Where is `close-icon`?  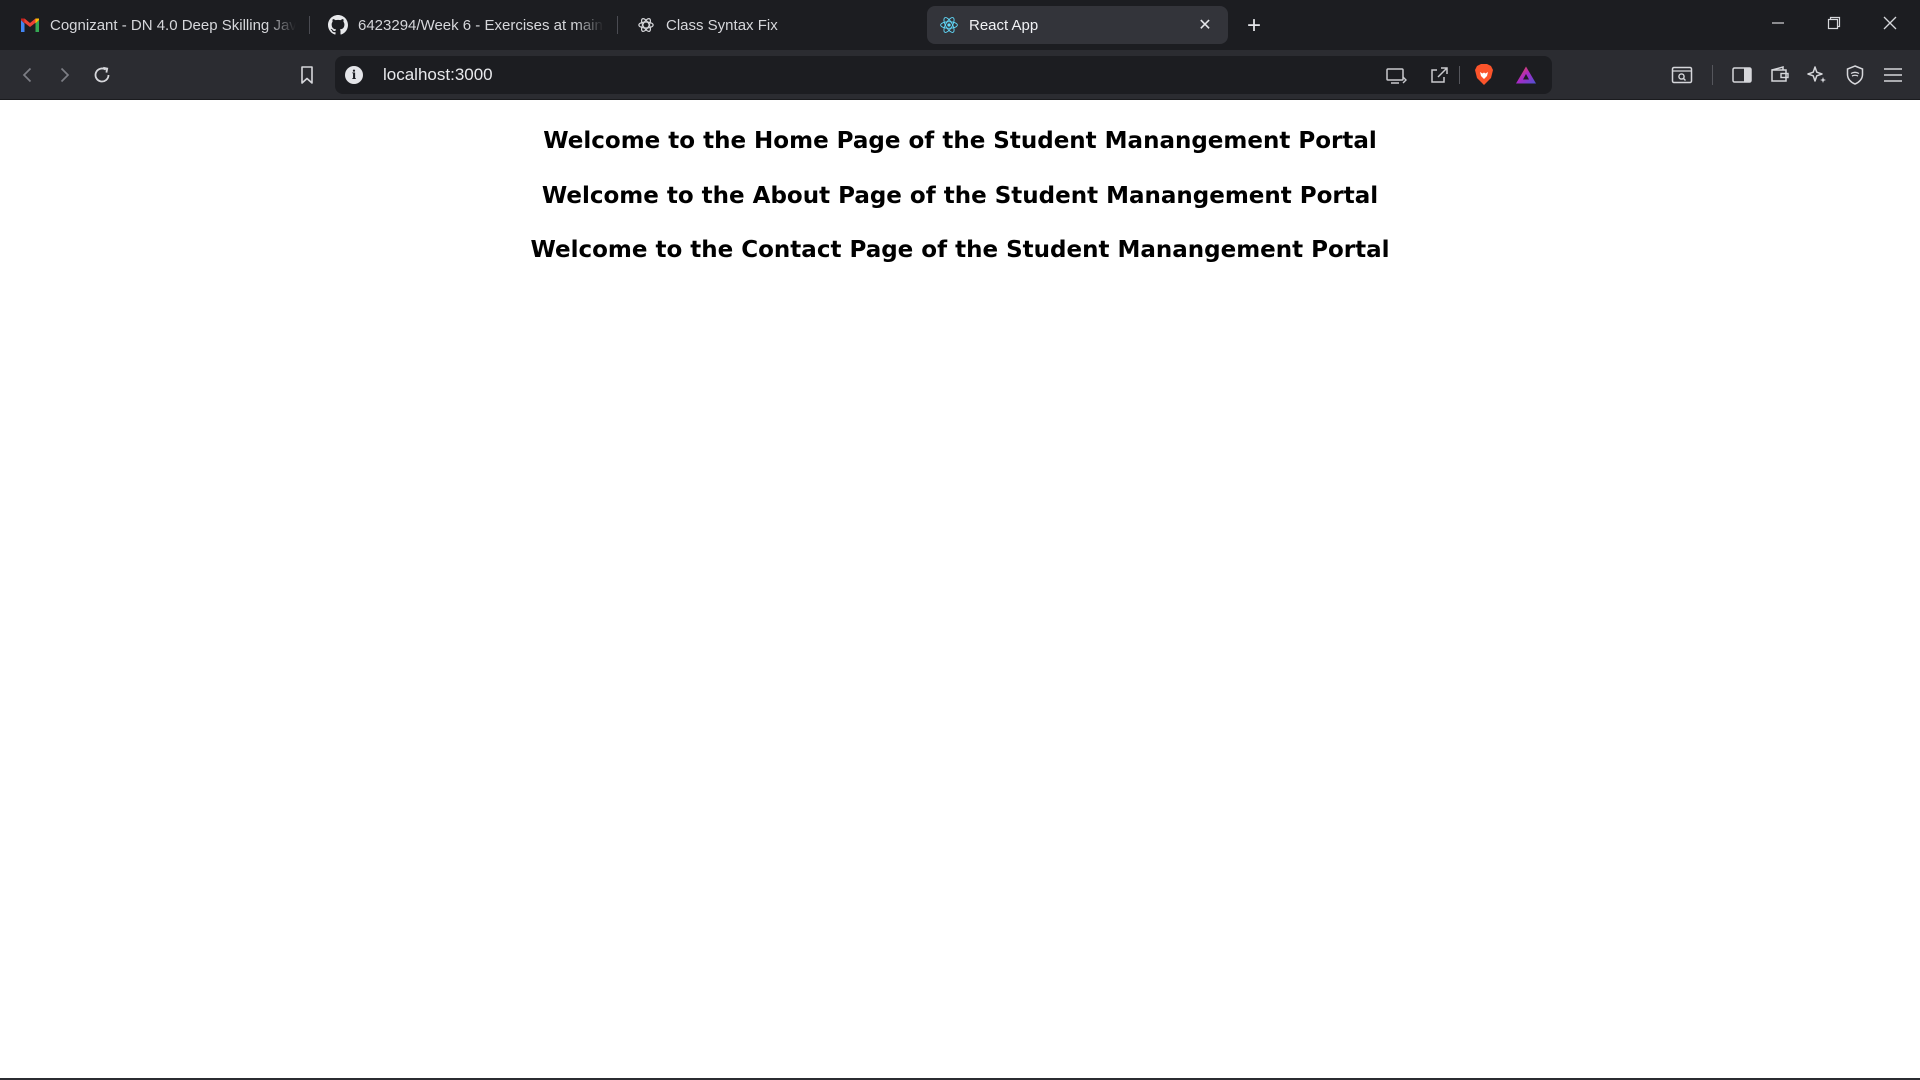
close-icon is located at coordinates (1890, 23).